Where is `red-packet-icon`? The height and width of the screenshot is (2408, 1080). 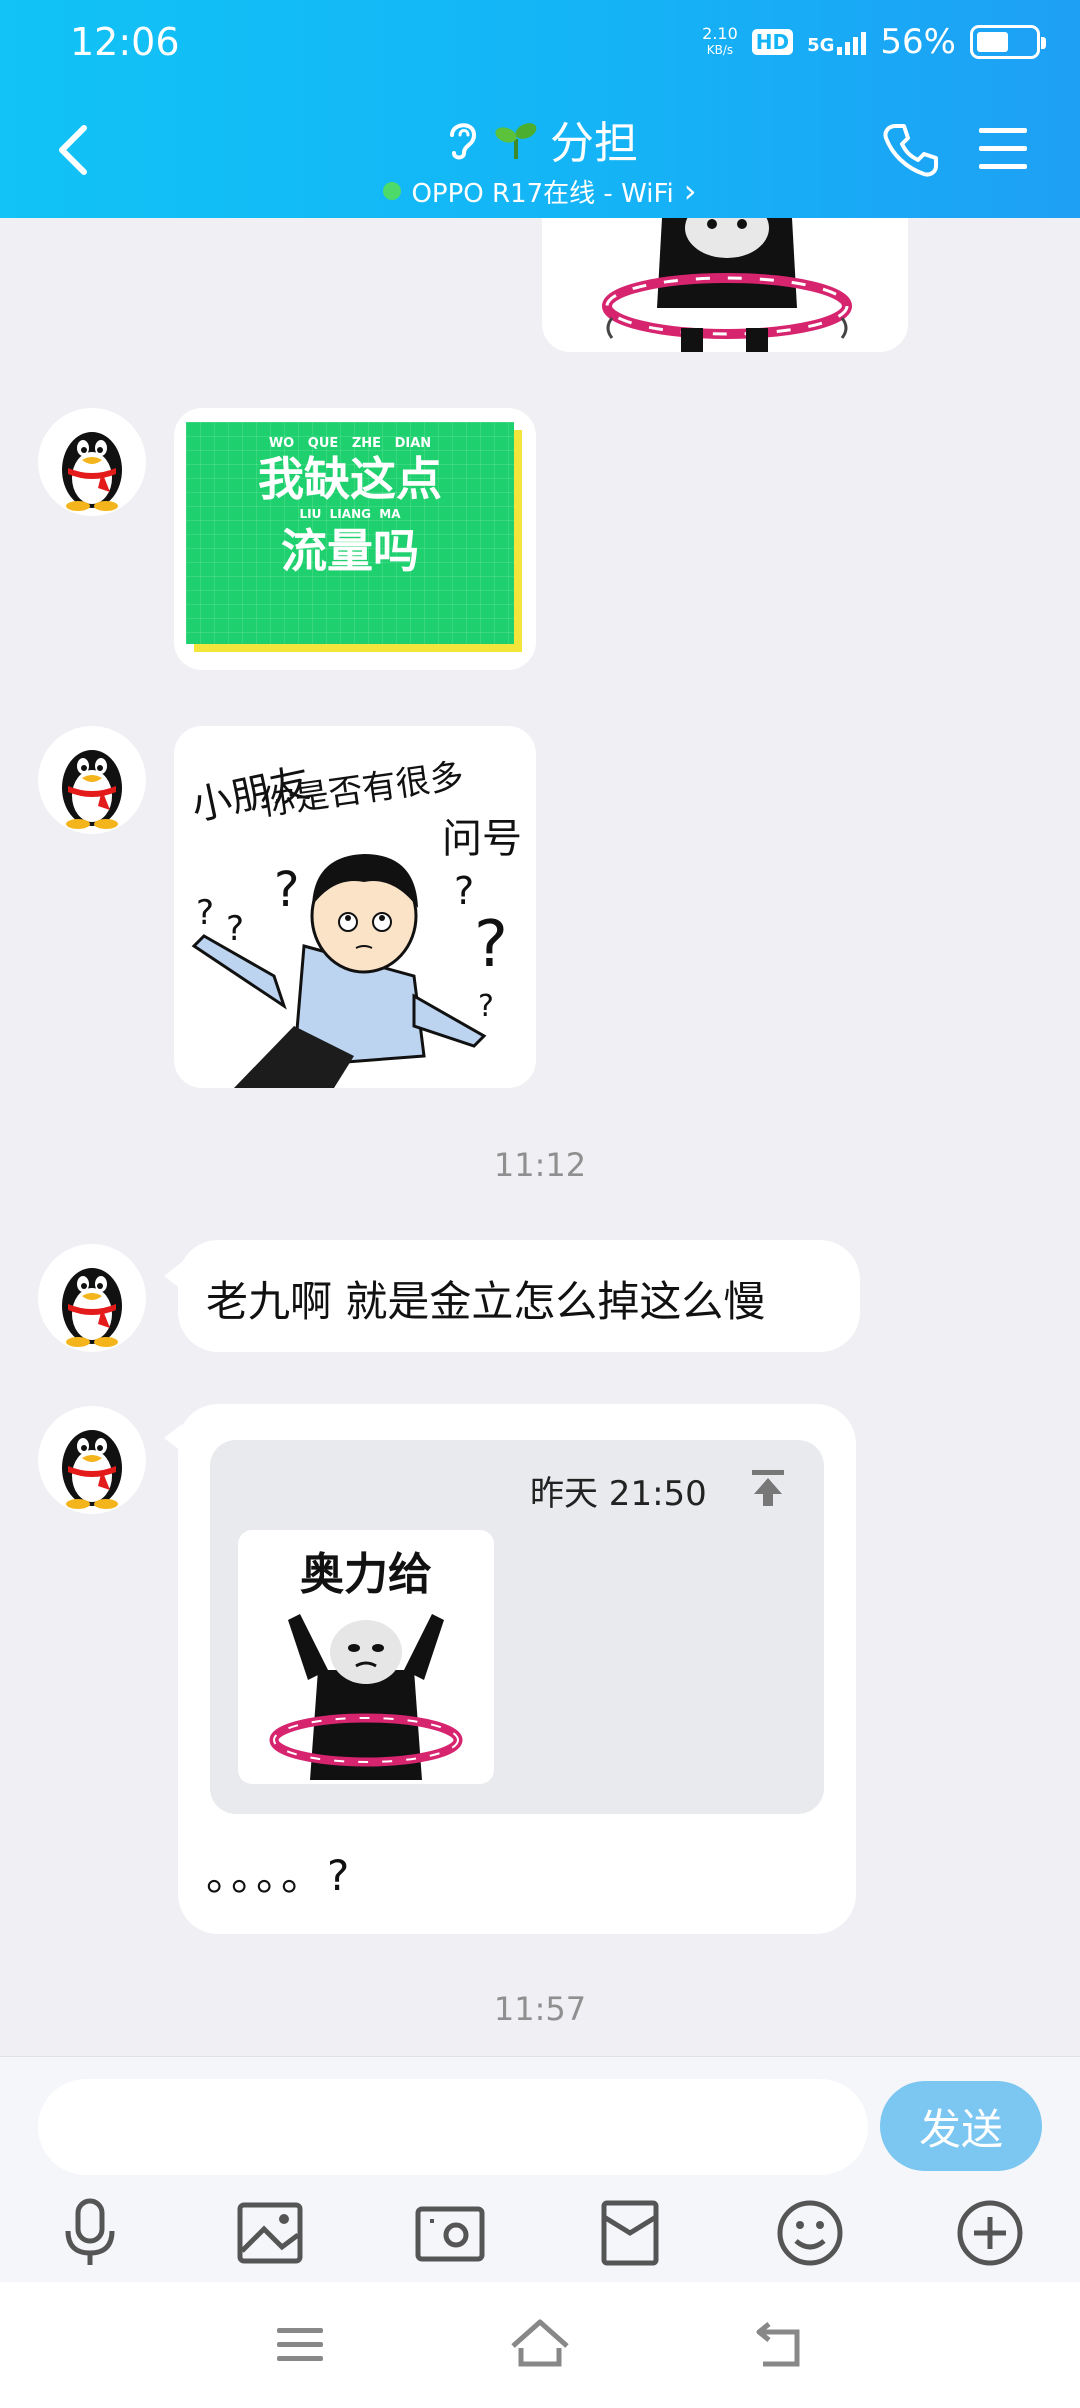
red-packet-icon is located at coordinates (630, 2233).